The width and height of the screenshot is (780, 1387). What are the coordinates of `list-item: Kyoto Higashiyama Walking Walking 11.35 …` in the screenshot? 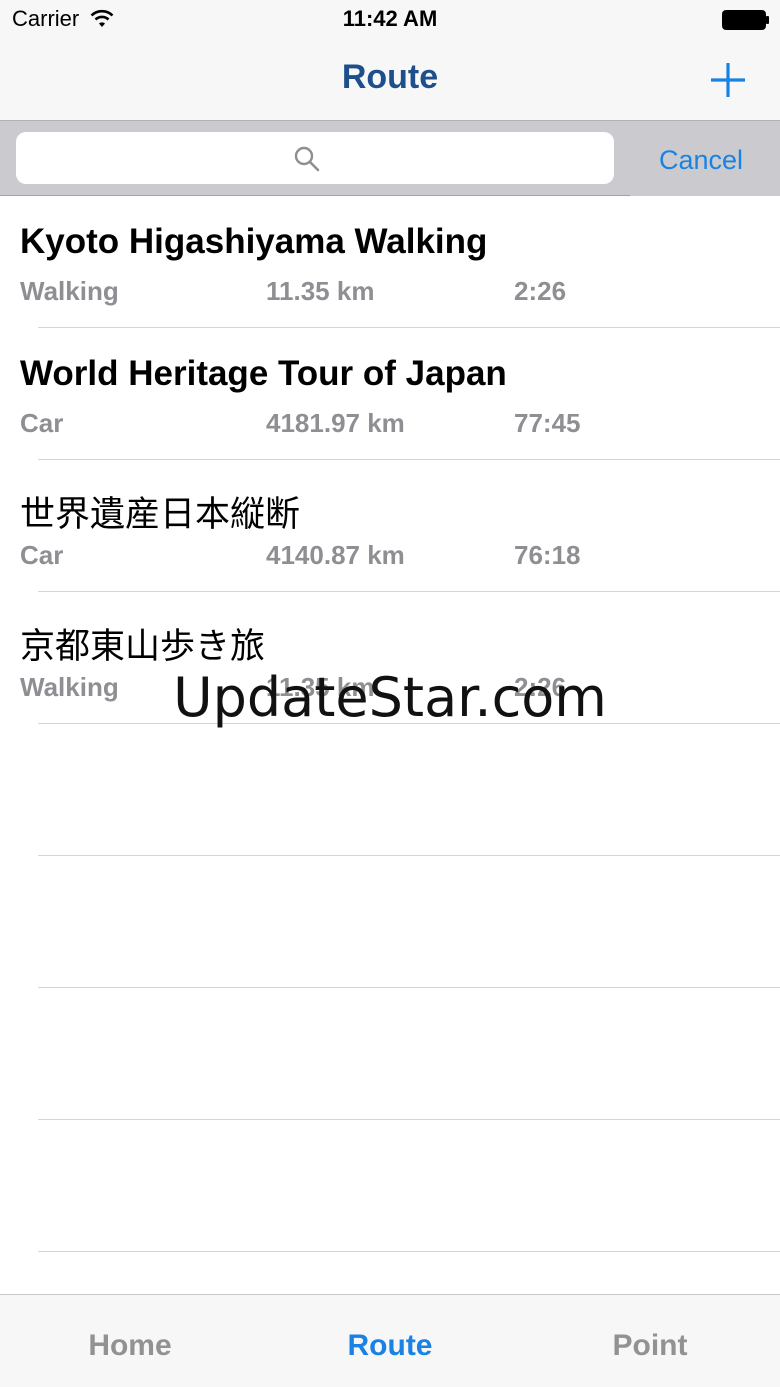 It's located at (390, 262).